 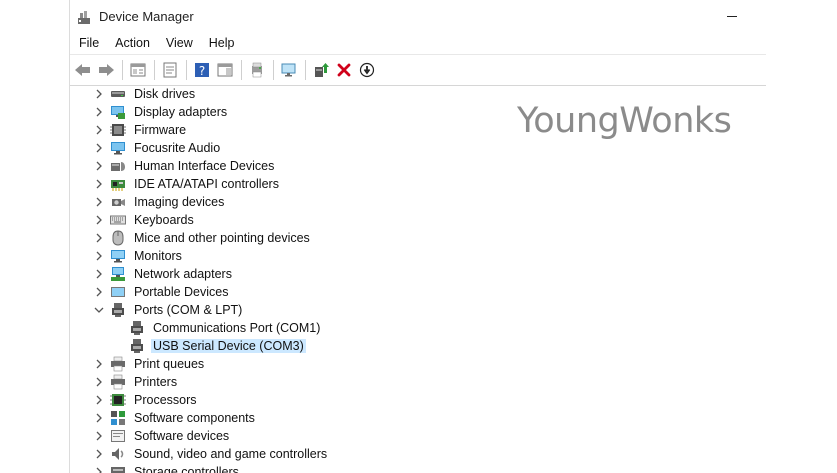 What do you see at coordinates (418, 166) in the screenshot?
I see `tree-category-item: Human Interface Devices` at bounding box center [418, 166].